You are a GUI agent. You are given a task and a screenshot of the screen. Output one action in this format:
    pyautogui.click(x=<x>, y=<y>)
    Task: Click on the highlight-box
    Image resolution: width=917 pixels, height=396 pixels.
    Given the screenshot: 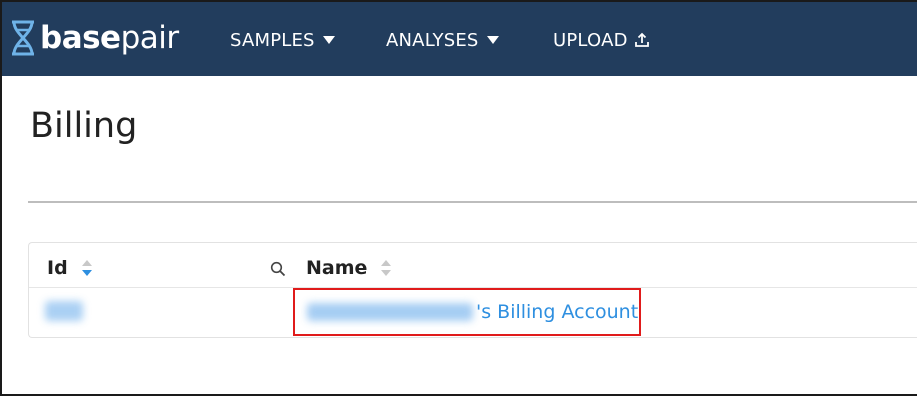 What is the action you would take?
    pyautogui.click(x=467, y=312)
    